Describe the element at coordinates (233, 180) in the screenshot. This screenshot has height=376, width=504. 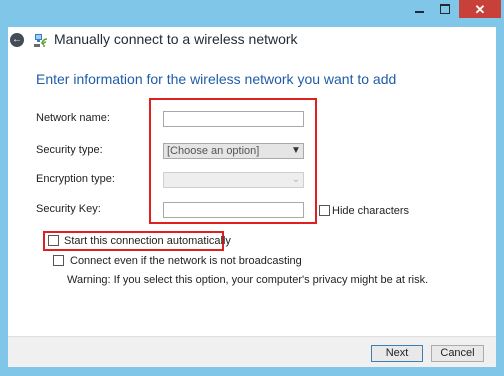
I see `encryption-type-select: ⌄` at that location.